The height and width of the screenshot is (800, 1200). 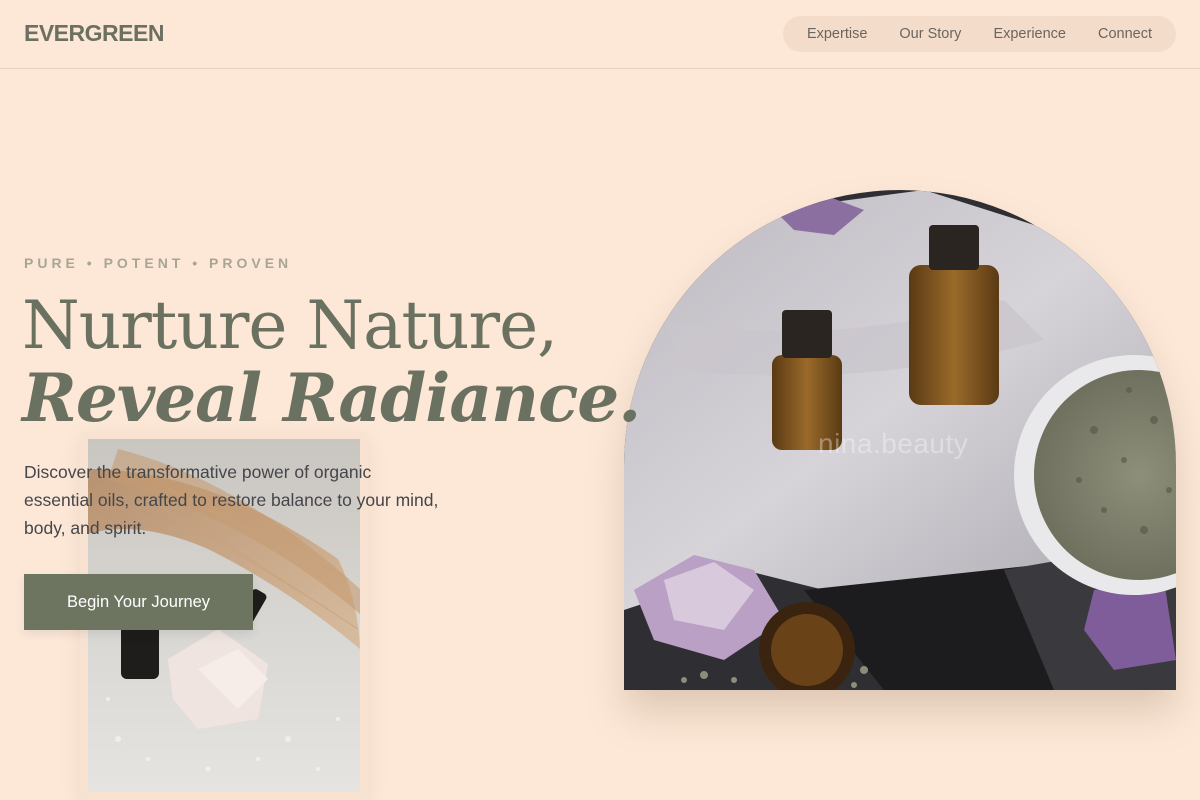 I want to click on nav-item-experience: Experience, so click(x=1029, y=34).